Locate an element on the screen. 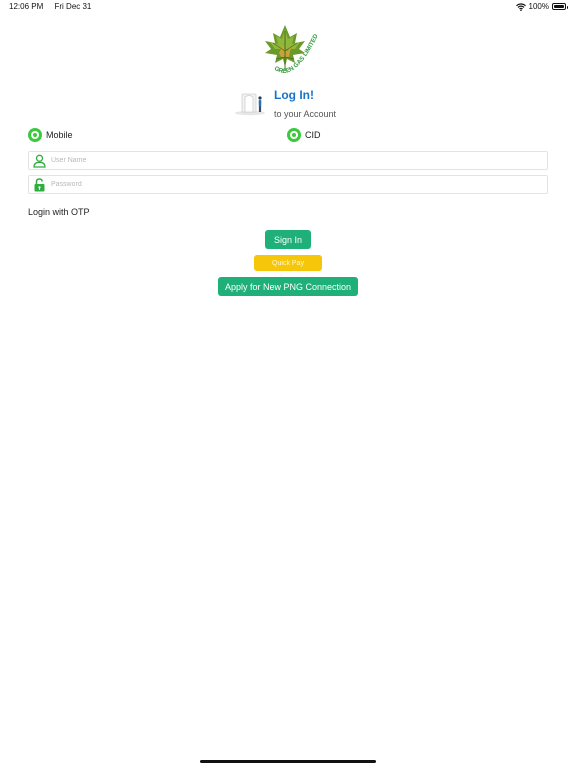 The image size is (576, 768). quick-pay-button: Quick Pay is located at coordinates (288, 263).